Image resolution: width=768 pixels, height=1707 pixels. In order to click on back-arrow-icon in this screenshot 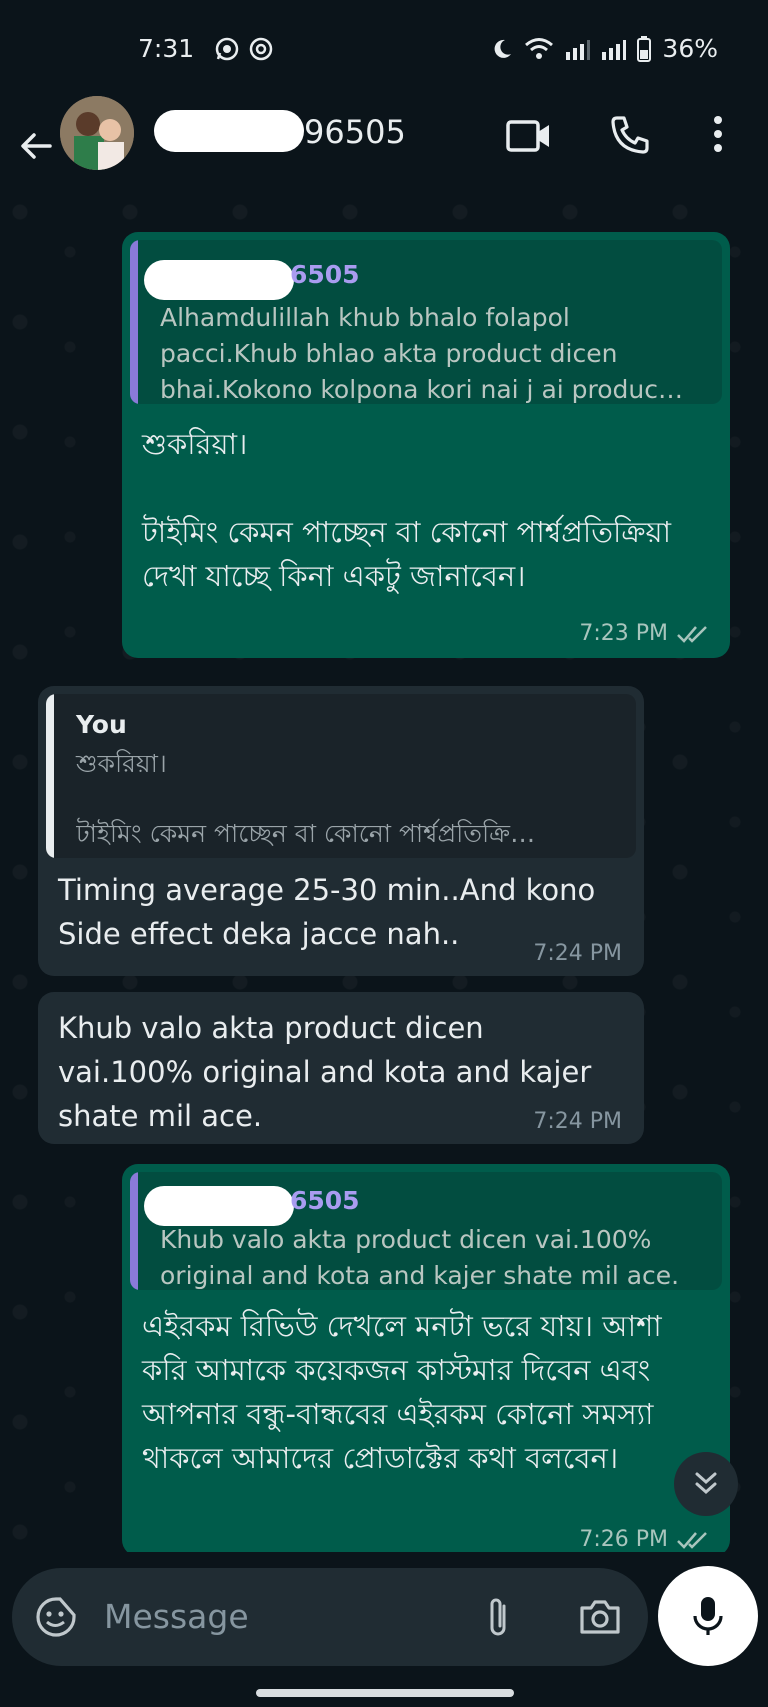, I will do `click(36, 146)`.